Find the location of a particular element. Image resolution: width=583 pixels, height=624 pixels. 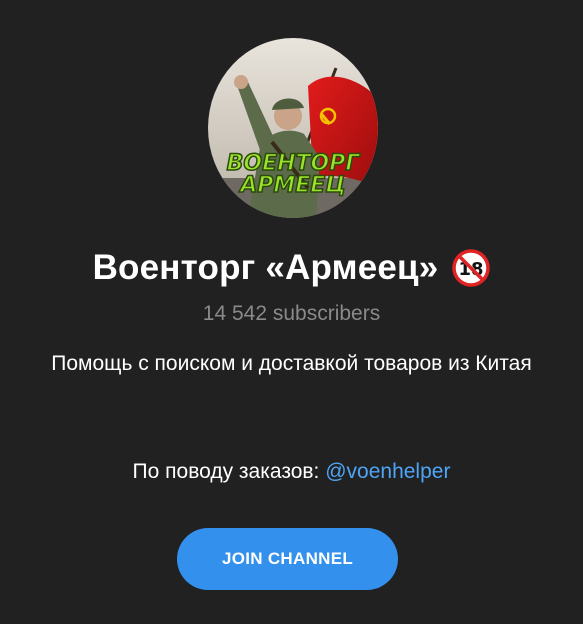

channel-title: Военторг «Армеец» is located at coordinates (265, 267).